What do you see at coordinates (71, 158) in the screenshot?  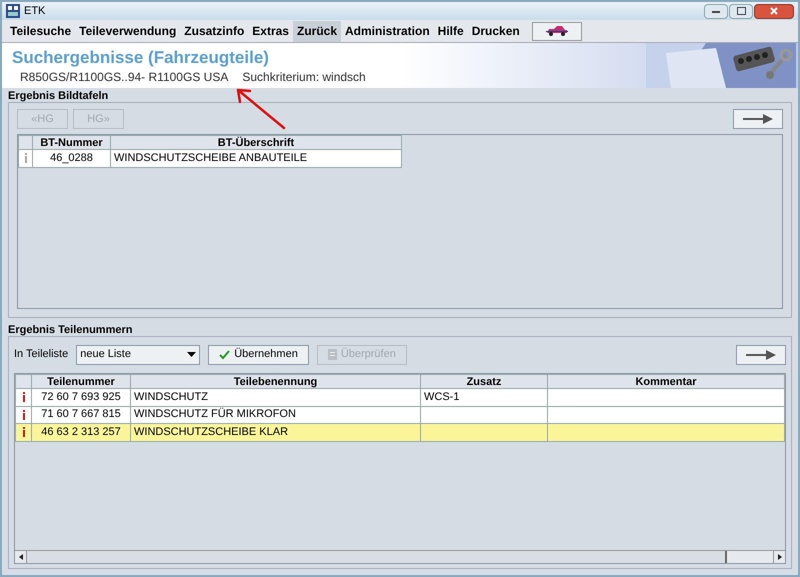 I see `table-cell: 46_0288` at bounding box center [71, 158].